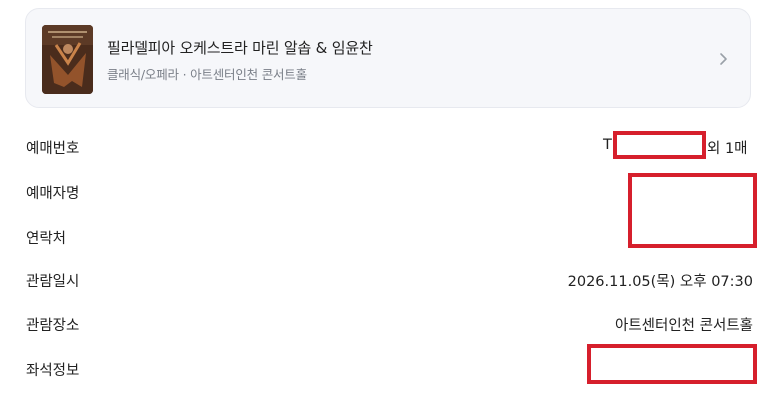  Describe the element at coordinates (207, 74) in the screenshot. I see `event-category-venue: 클래식/오페라 · 아트센터인천 콘서트홀` at that location.